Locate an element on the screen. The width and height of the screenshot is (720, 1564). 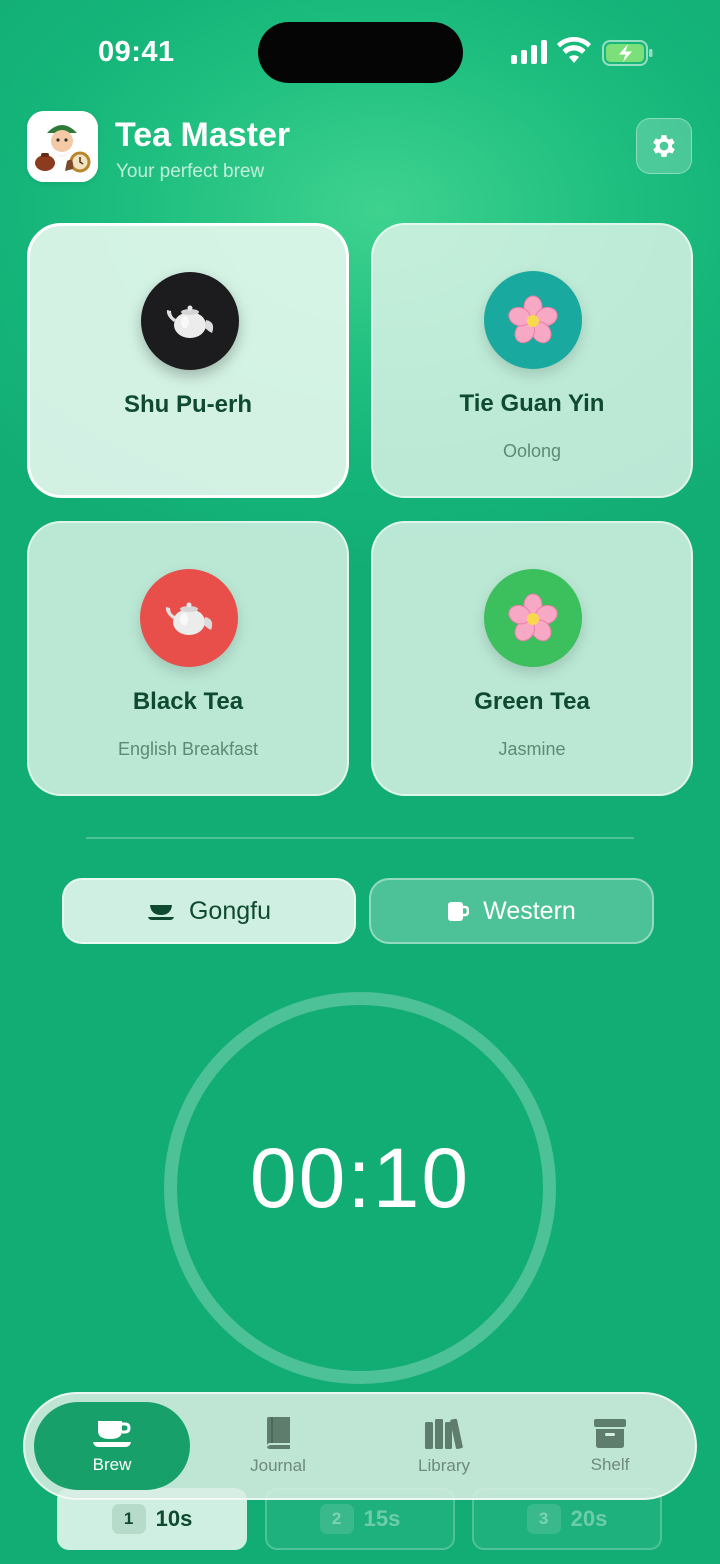
books-icon is located at coordinates (444, 1434).